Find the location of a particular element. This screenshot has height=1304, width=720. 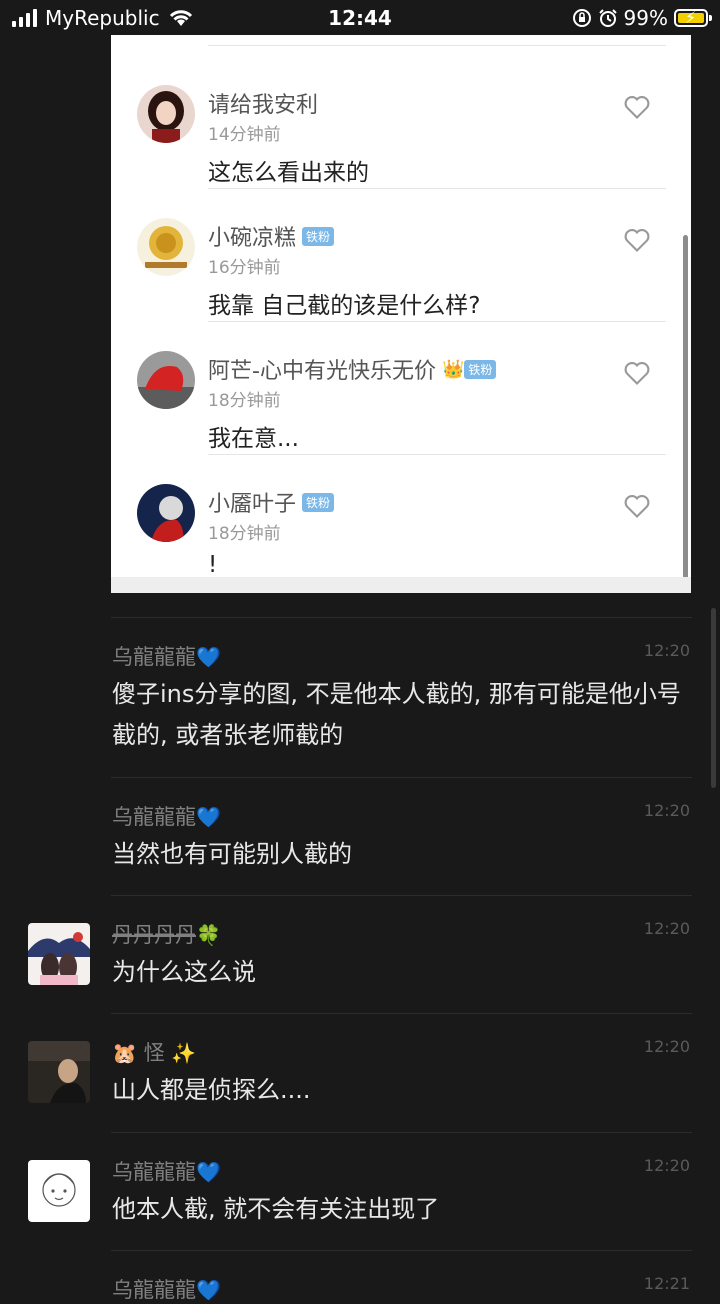

card-scrollbar is located at coordinates (685, 414).